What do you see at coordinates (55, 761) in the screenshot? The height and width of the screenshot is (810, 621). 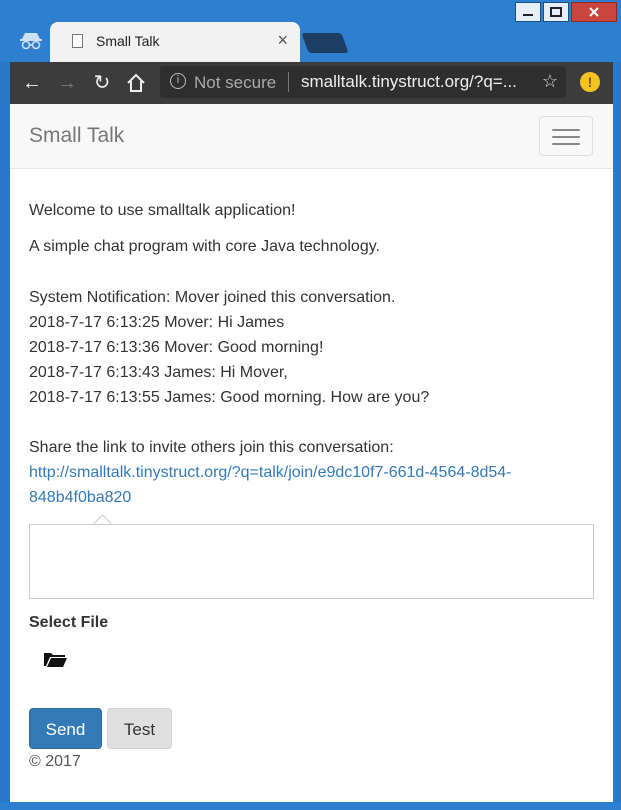 I see `copyright-footer: © 2017` at bounding box center [55, 761].